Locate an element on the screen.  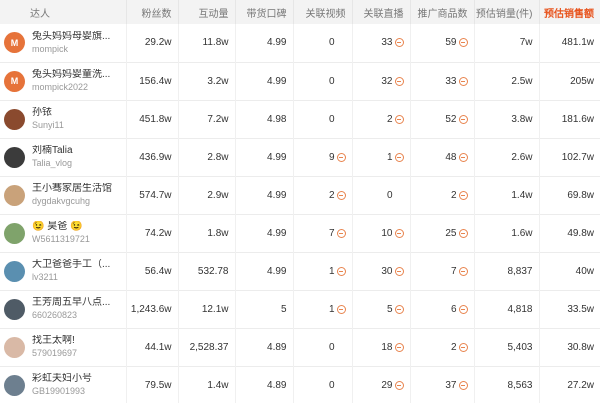
kol-name: 王小骞家居生活馆 is located at coordinates (72, 189).